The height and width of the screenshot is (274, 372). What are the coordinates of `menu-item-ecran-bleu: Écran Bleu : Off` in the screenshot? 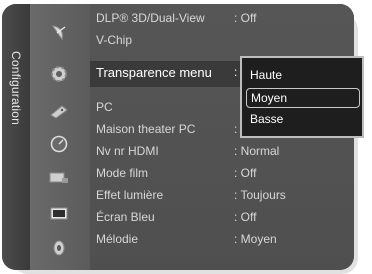 It's located at (222, 218).